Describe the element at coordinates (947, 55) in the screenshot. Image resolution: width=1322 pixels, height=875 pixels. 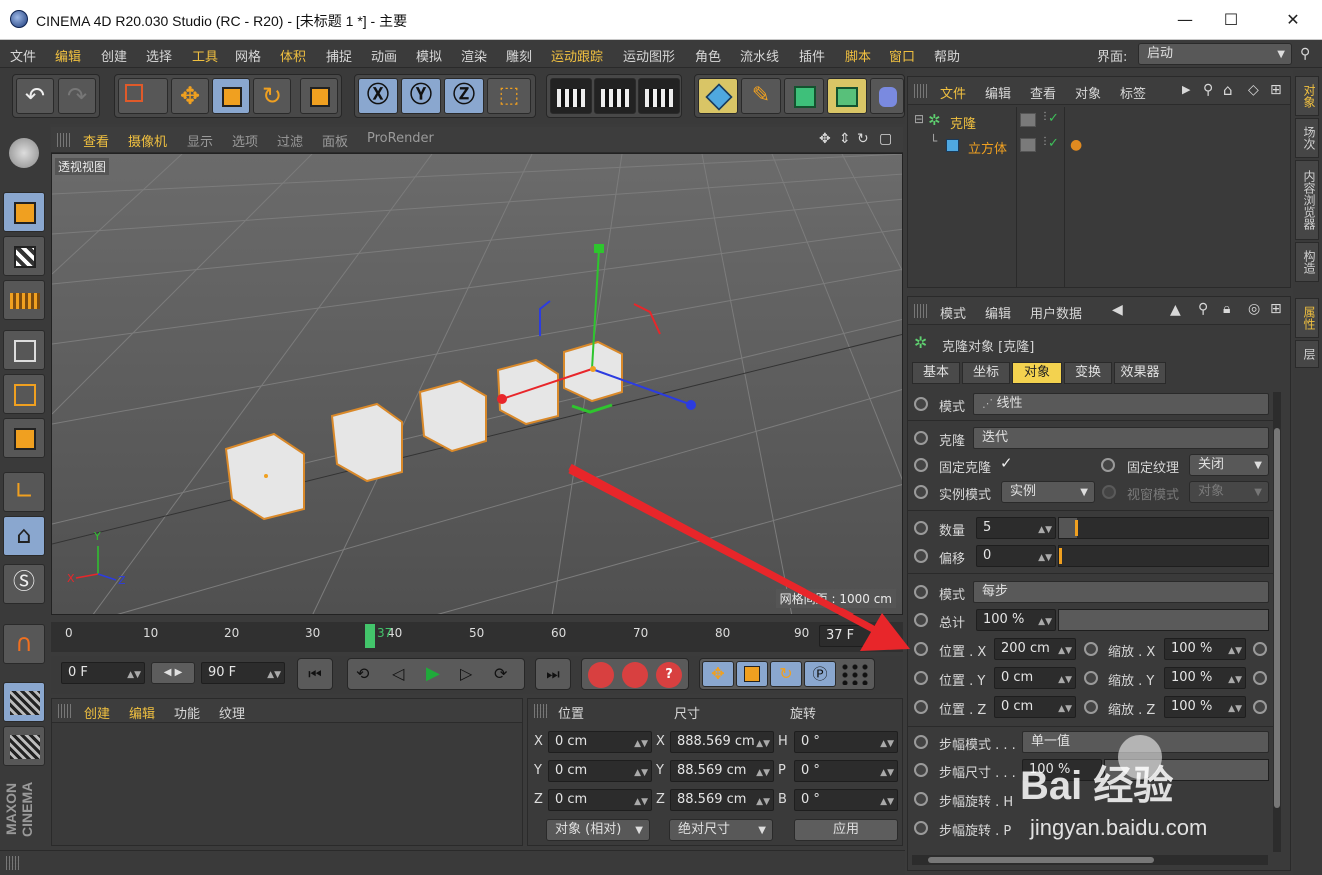
I see `menu-help: 帮助` at that location.